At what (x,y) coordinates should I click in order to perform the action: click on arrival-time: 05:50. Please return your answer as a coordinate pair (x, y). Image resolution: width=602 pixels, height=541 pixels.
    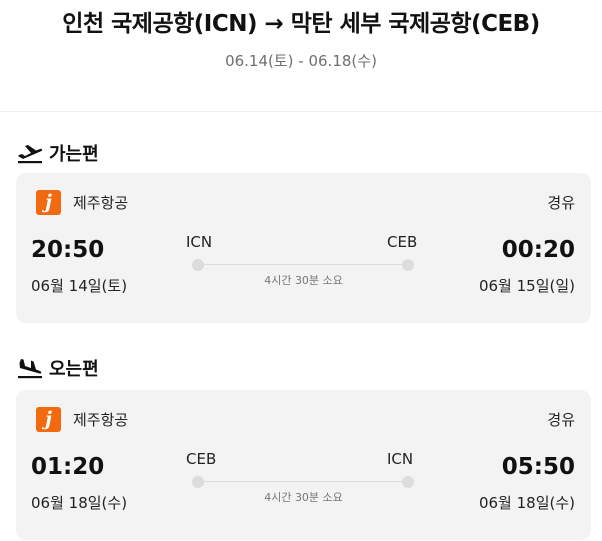
    Looking at the image, I should click on (538, 467).